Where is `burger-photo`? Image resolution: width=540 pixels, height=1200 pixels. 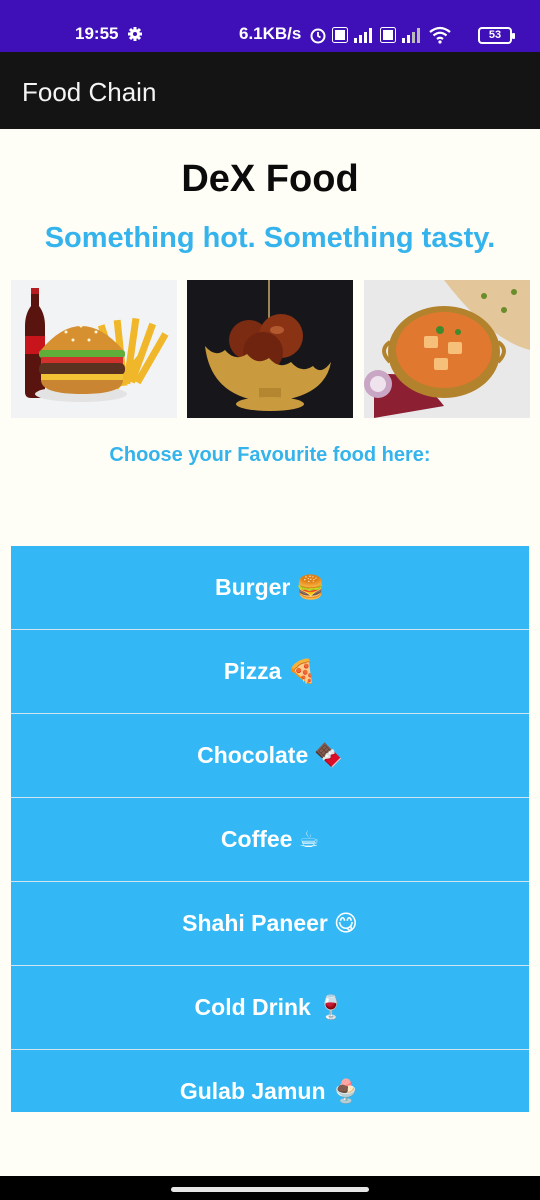
burger-photo is located at coordinates (94, 349).